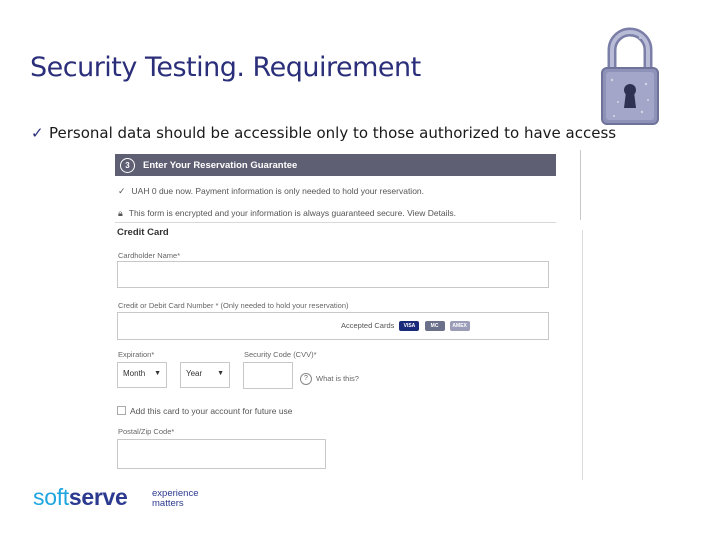 Image resolution: width=720 pixels, height=540 pixels. What do you see at coordinates (630, 76) in the screenshot?
I see `lock-icon` at bounding box center [630, 76].